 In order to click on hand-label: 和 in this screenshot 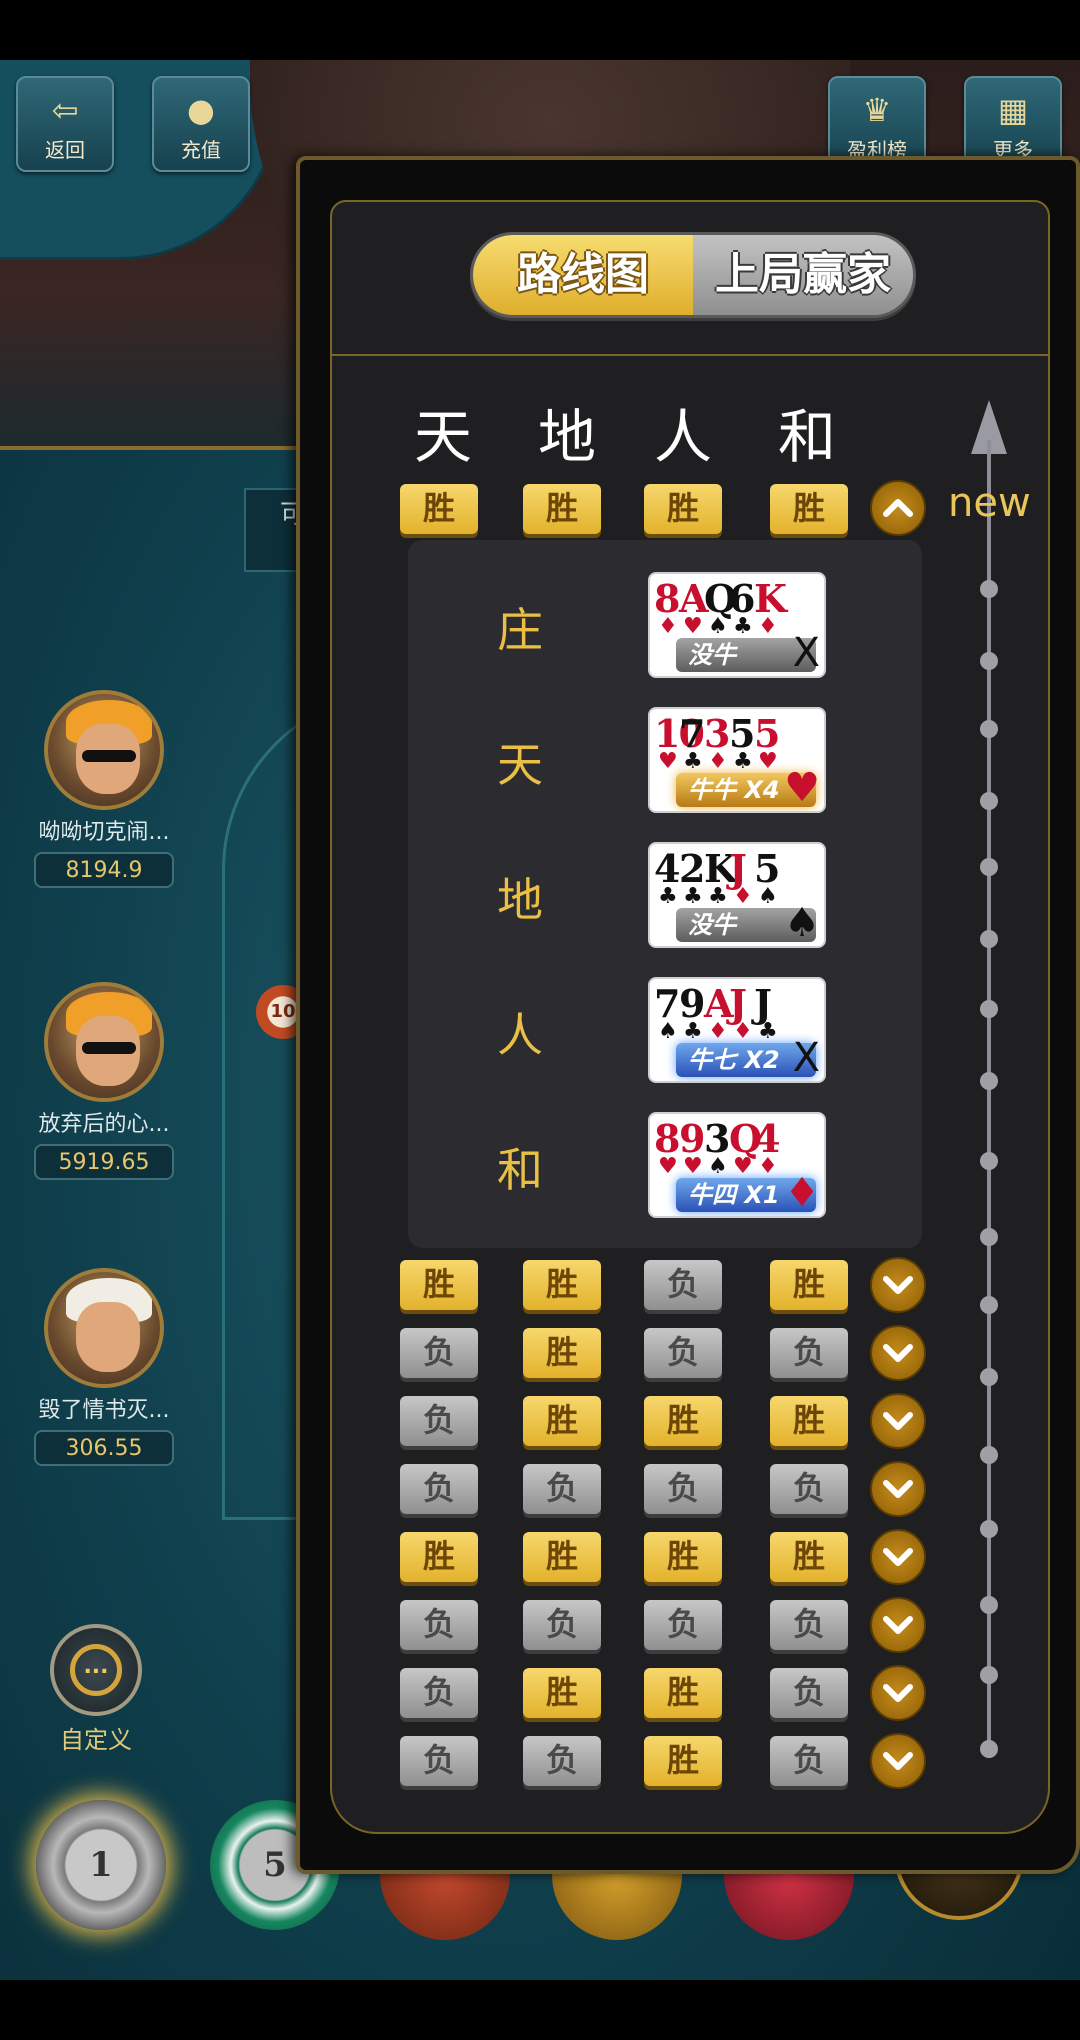, I will do `click(520, 1170)`.